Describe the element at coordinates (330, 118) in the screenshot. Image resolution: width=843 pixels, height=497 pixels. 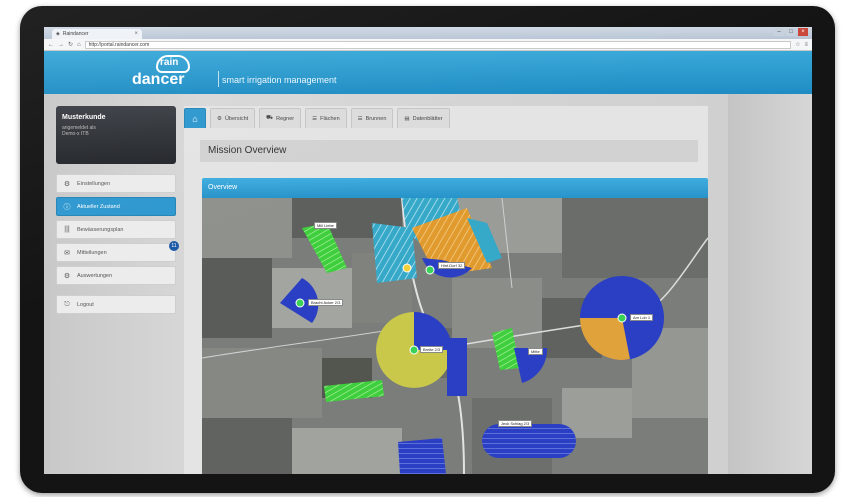
I see `tab-label: Flächen` at that location.